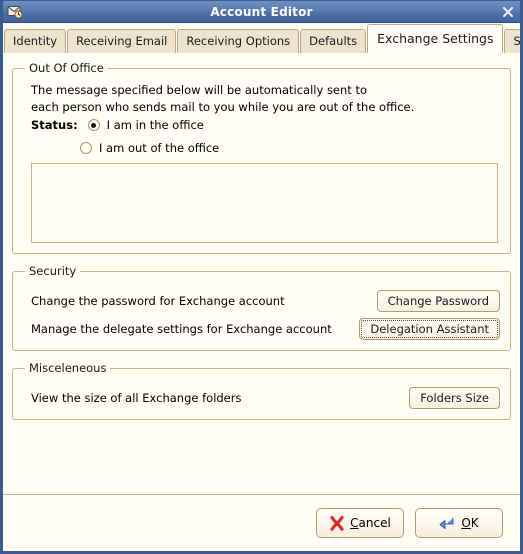 The image size is (523, 554). What do you see at coordinates (447, 523) in the screenshot?
I see `blue-enter-arrow-icon` at bounding box center [447, 523].